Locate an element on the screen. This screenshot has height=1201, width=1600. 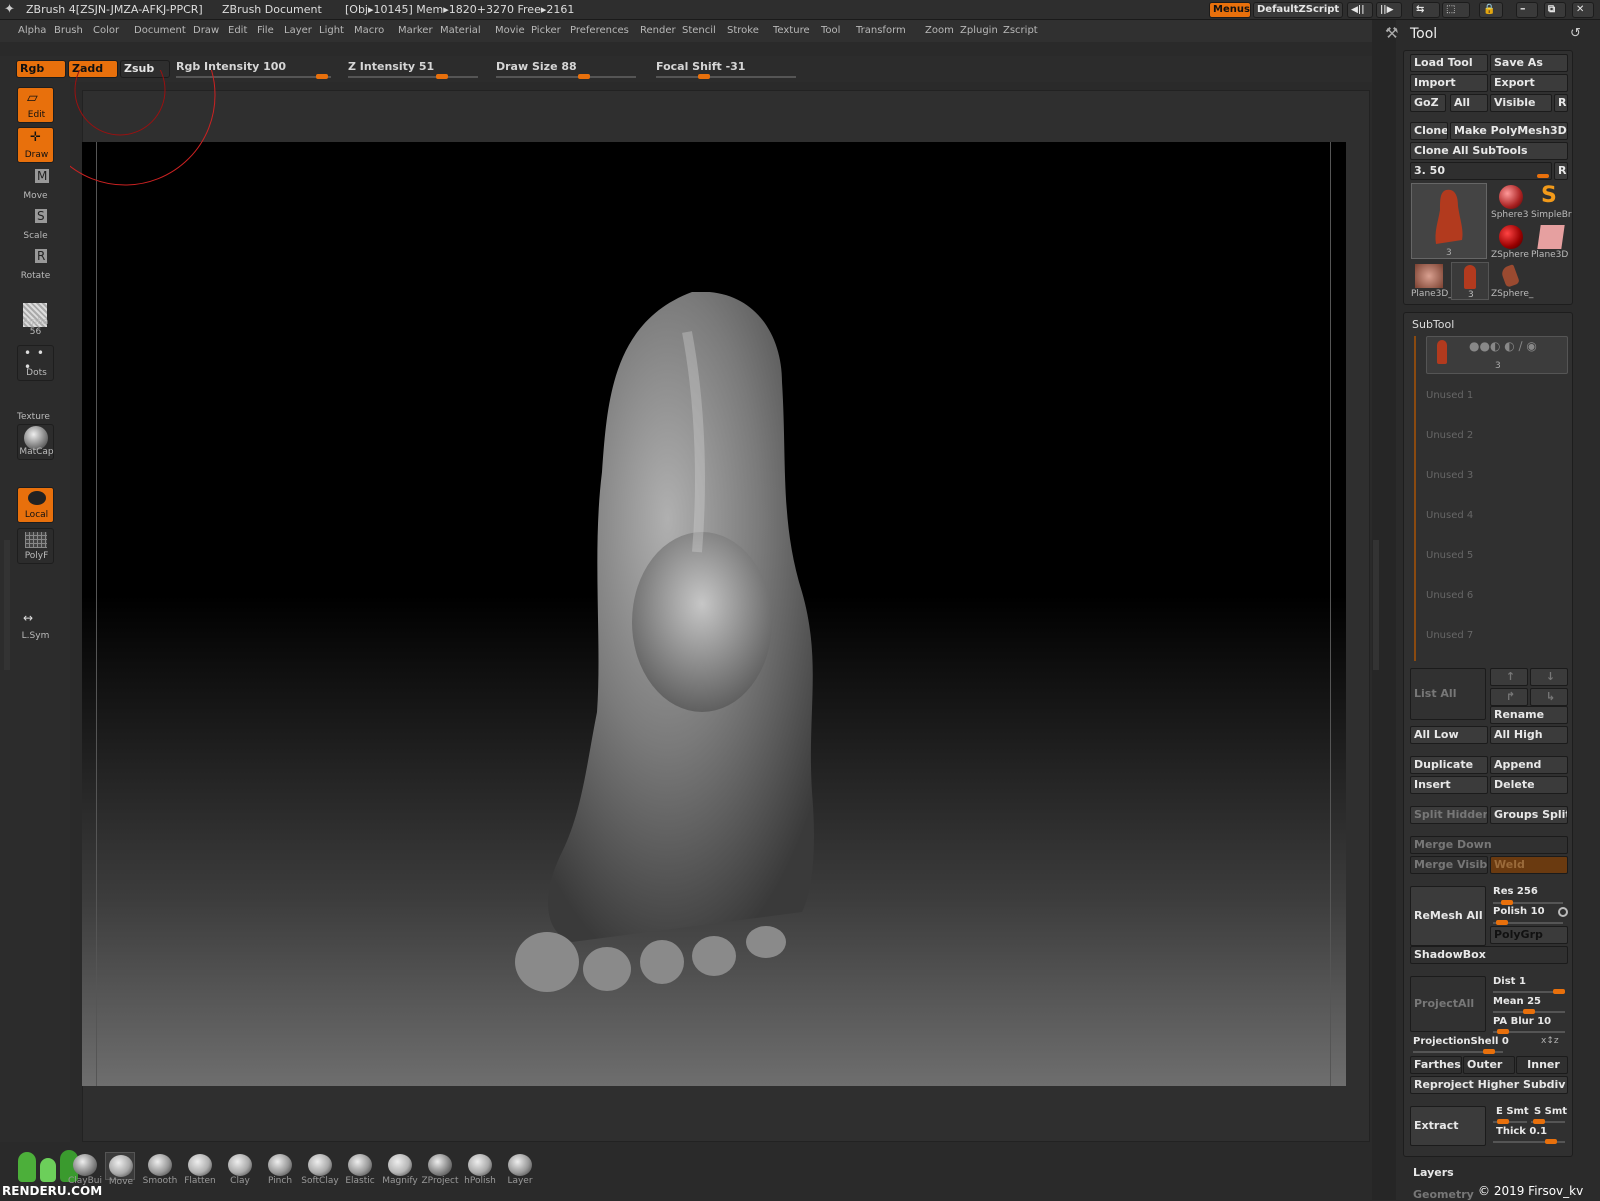
tool-thumb-zsphere-copy: ZSphere_ is located at coordinates (1512, 281).